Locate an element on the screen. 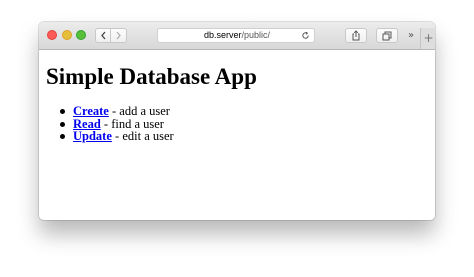 Image resolution: width=474 pixels, height=277 pixels. url-path: /public/ is located at coordinates (256, 35).